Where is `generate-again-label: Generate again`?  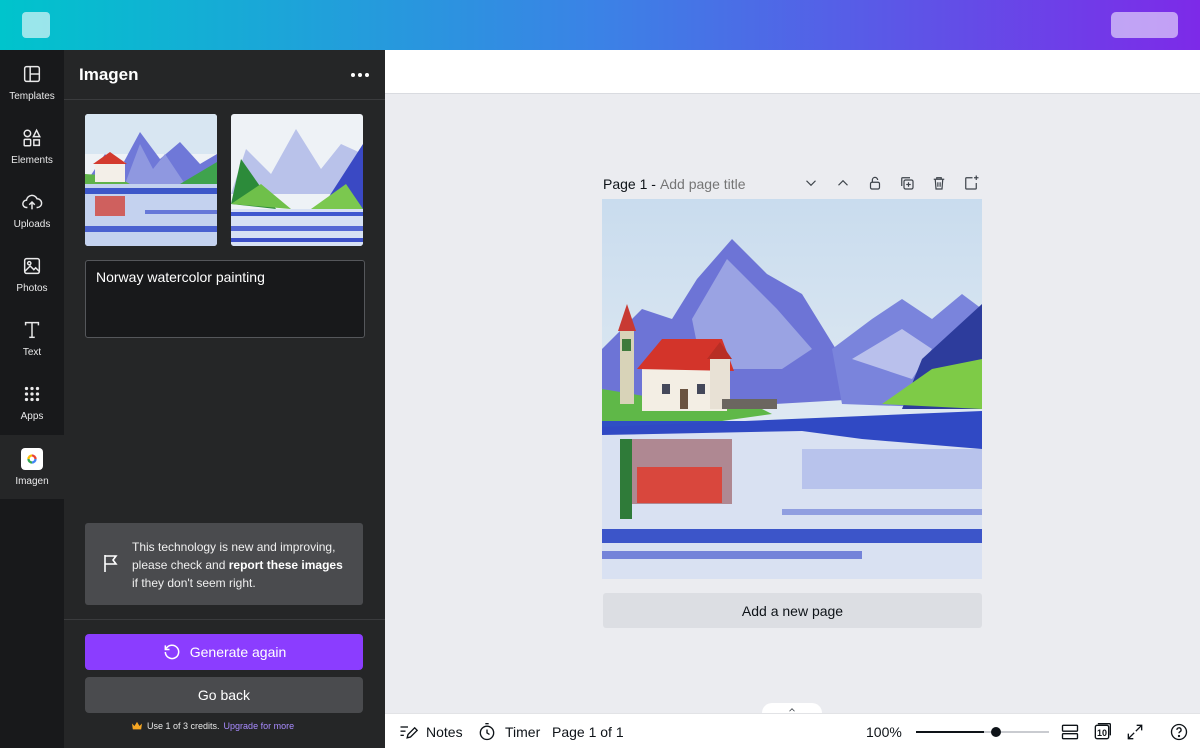
generate-again-label: Generate again is located at coordinates (238, 652).